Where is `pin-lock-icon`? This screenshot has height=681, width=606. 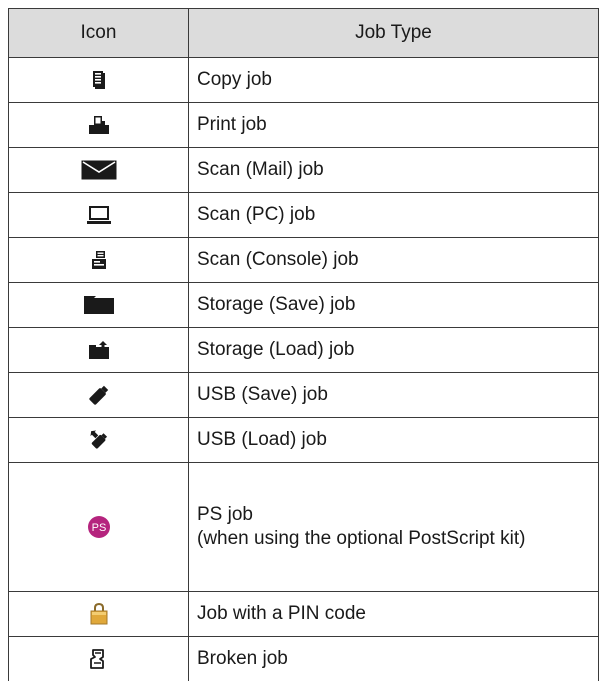
pin-lock-icon is located at coordinates (99, 614).